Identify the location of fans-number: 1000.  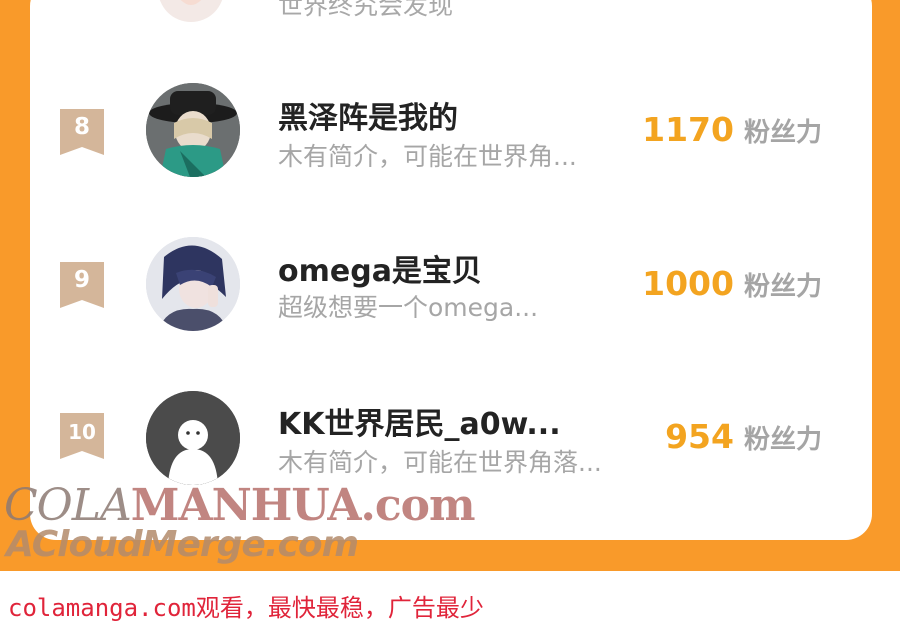
(688, 283).